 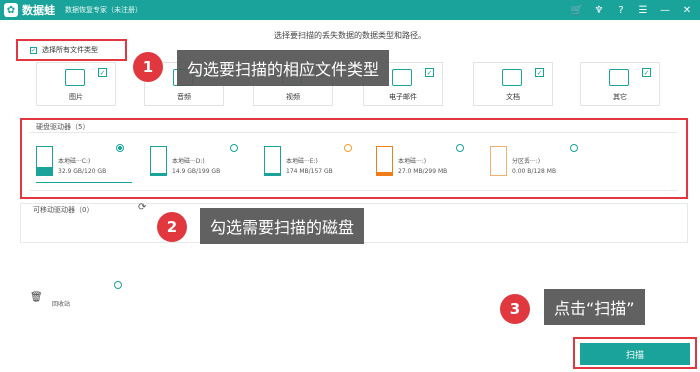 I want to click on disk-size: 27.0 MB/299 MB, so click(x=423, y=171).